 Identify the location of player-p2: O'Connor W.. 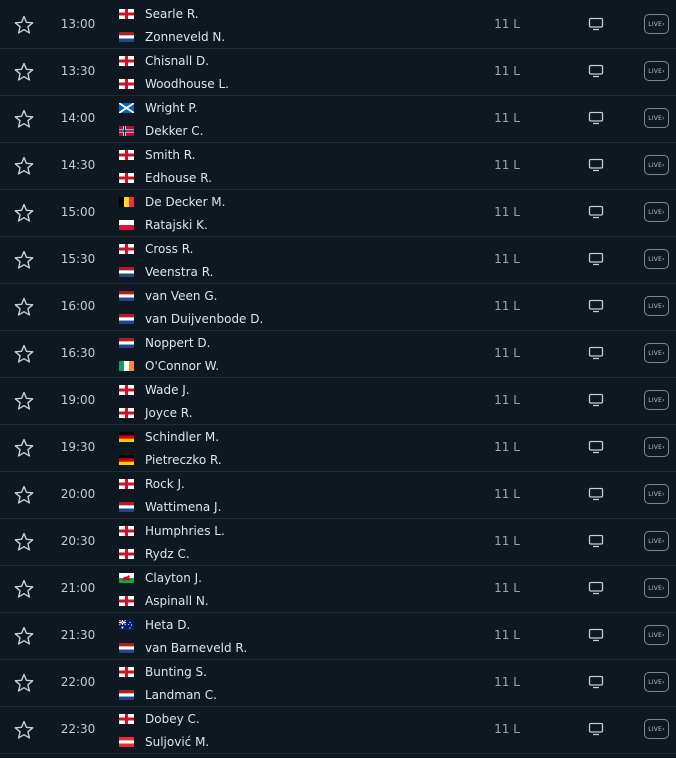
(169, 366).